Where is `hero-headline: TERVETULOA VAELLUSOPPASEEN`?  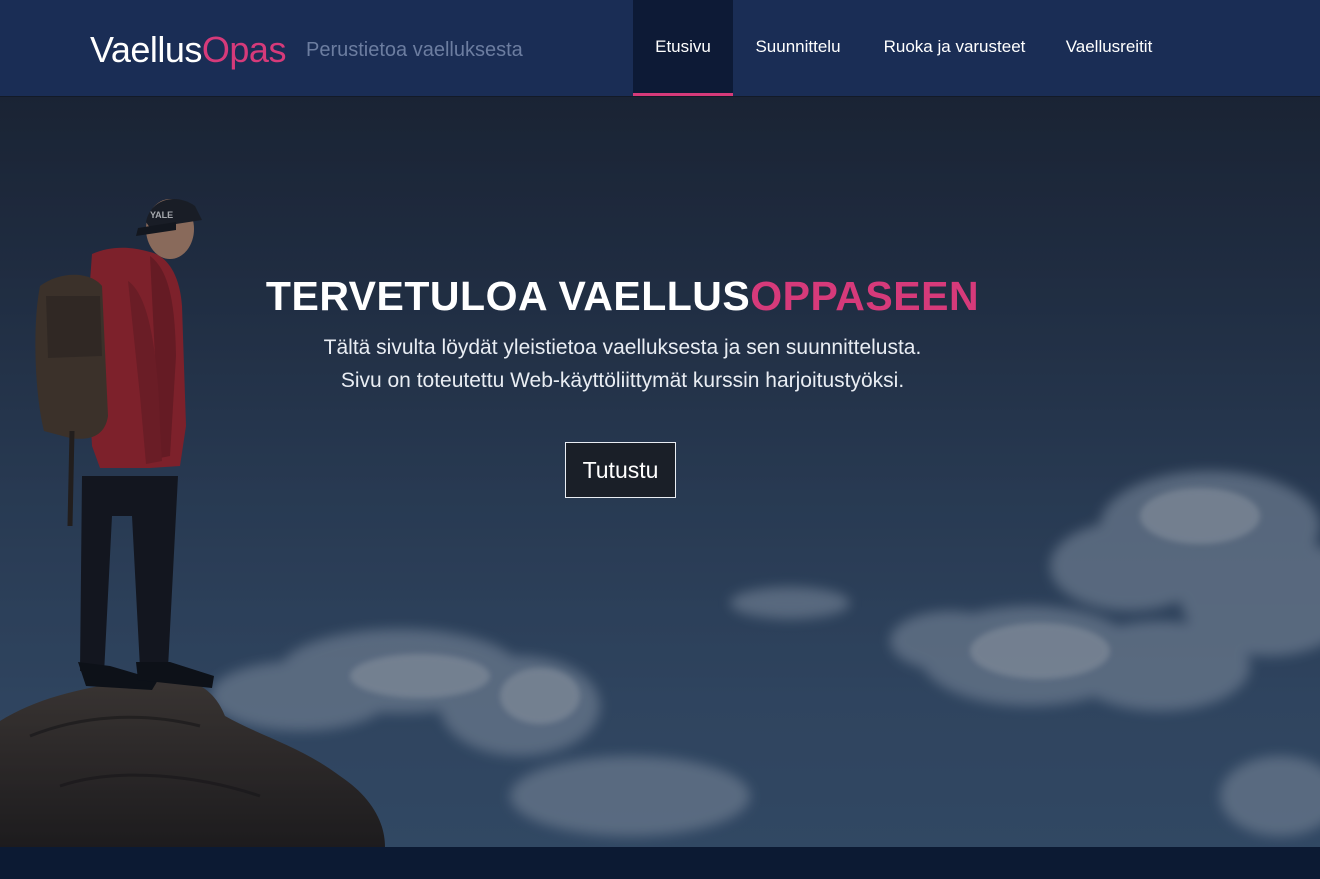 hero-headline: TERVETULOA VAELLUSOPPASEEN is located at coordinates (622, 296).